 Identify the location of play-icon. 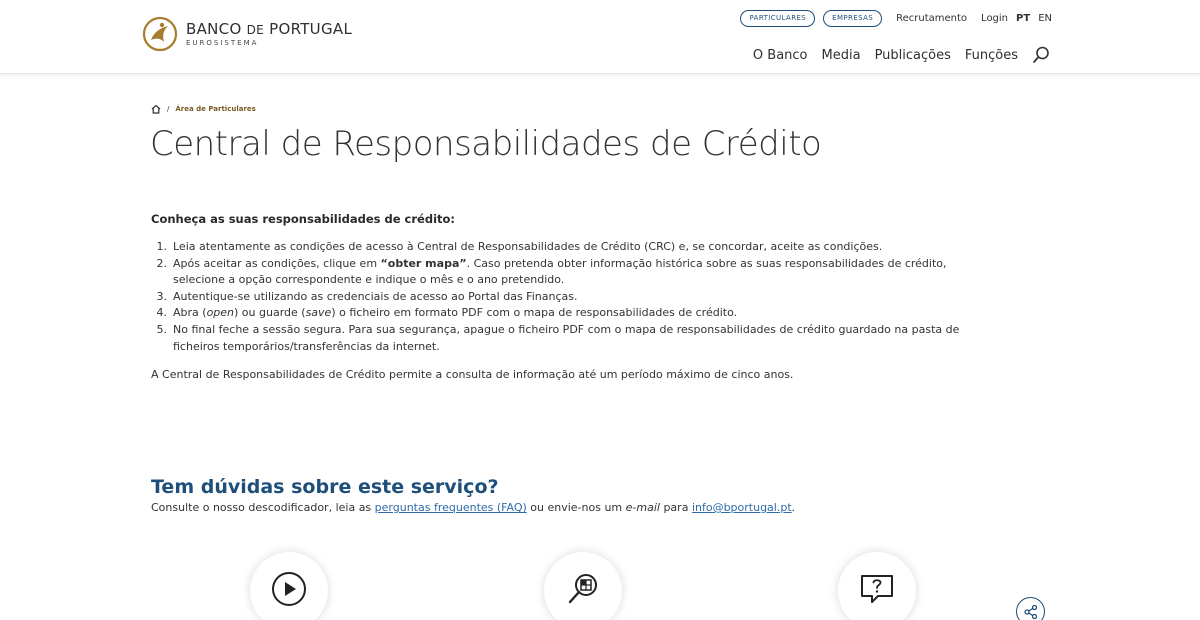
(289, 589).